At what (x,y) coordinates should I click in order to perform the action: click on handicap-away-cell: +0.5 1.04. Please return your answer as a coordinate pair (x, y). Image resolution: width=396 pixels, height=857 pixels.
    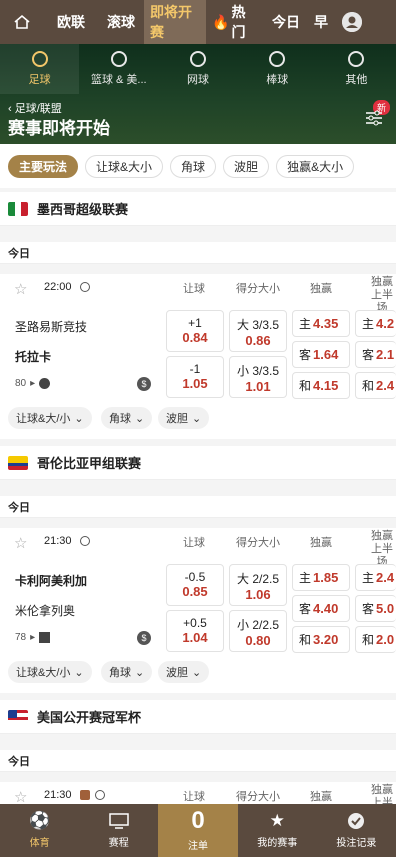
    Looking at the image, I should click on (195, 631).